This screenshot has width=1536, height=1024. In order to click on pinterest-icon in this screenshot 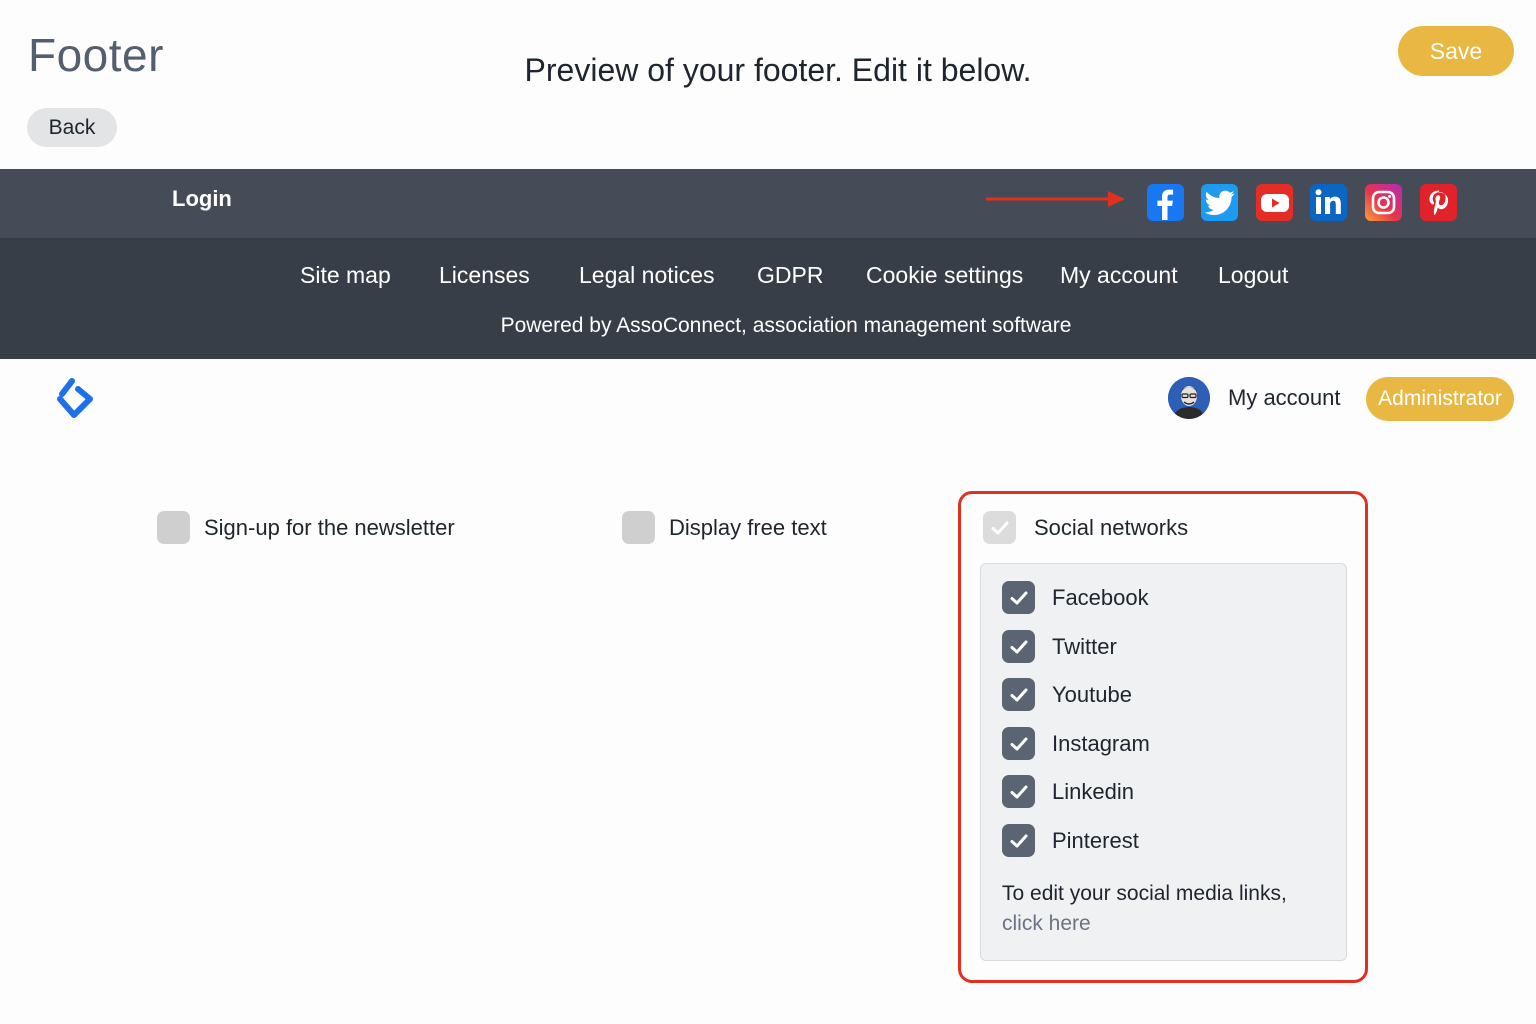, I will do `click(1438, 202)`.